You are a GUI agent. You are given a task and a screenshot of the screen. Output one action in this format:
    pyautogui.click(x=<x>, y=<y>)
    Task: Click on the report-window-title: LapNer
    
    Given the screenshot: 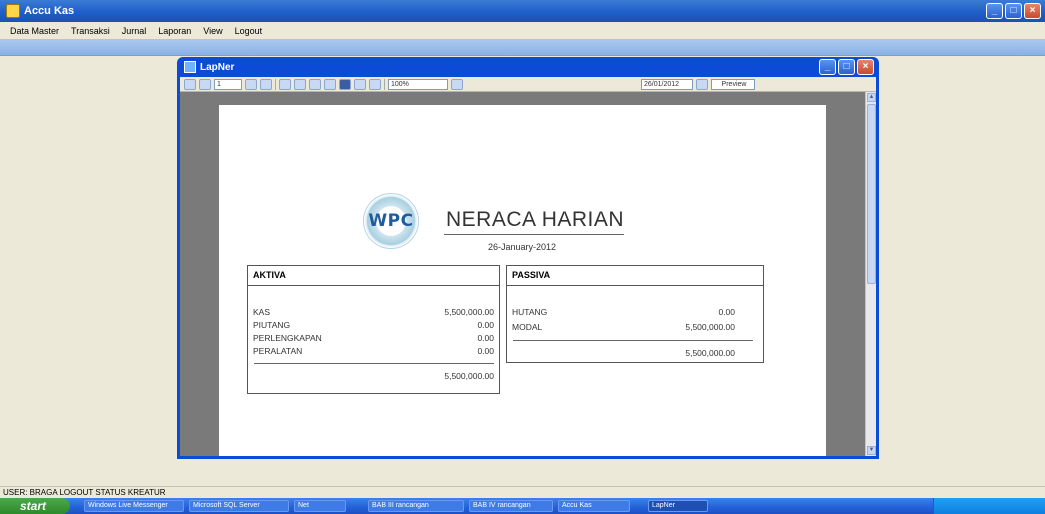 What is the action you would take?
    pyautogui.click(x=217, y=67)
    